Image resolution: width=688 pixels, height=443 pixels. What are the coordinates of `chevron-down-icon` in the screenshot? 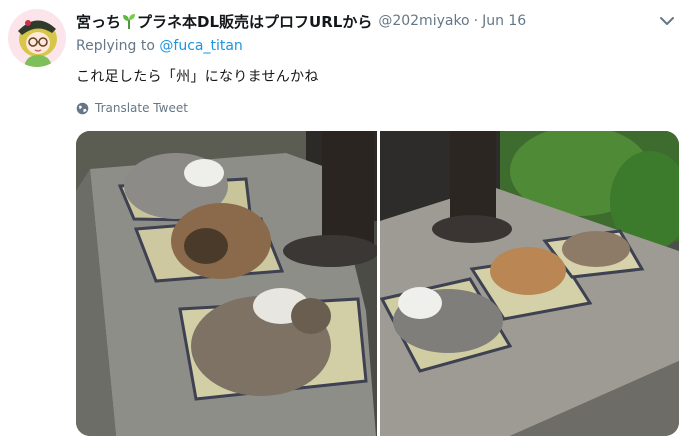 It's located at (667, 21).